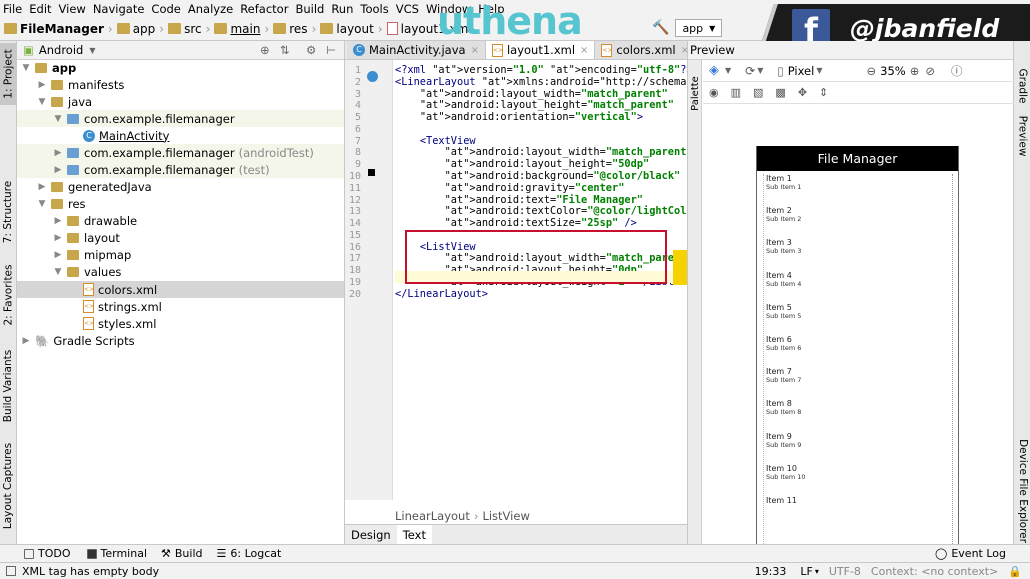 This screenshot has height=579, width=1030. I want to click on breadcrumb-item: app ›, so click(140, 29).